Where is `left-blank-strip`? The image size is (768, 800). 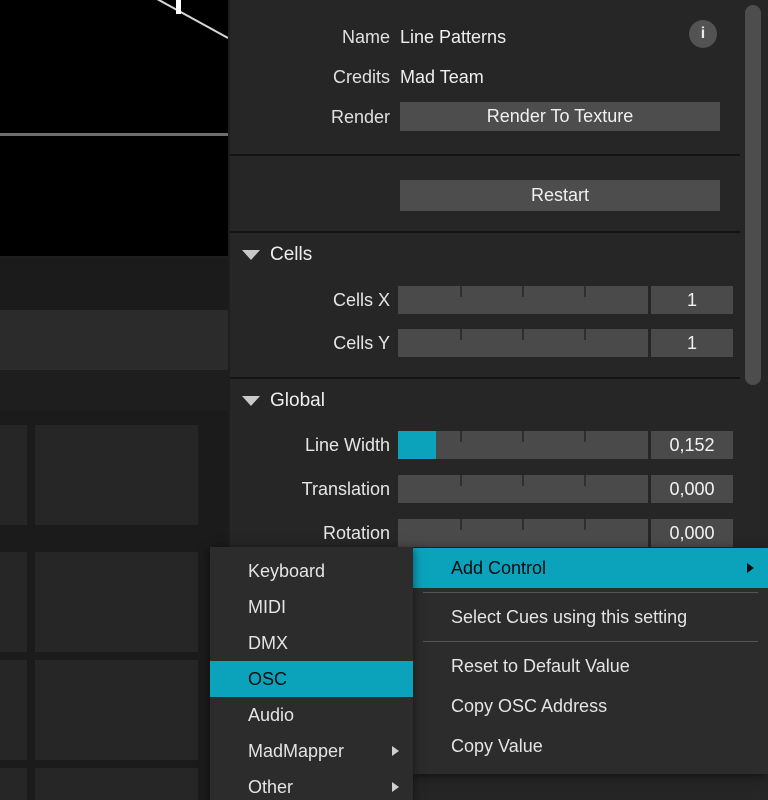
left-blank-strip is located at coordinates (114, 284).